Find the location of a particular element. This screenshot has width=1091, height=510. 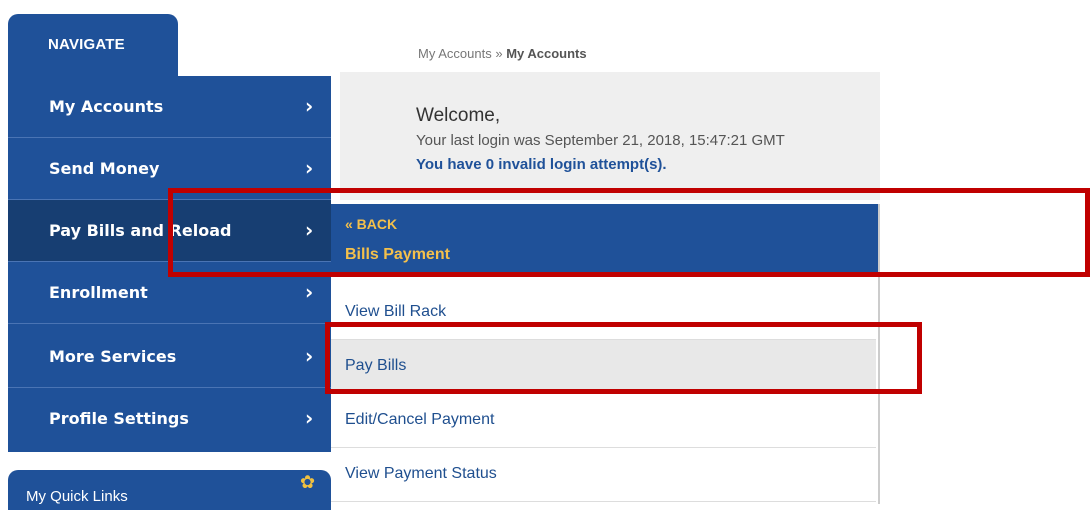

invalid-attempts-text: You have 0 invalid login attempt(s). is located at coordinates (541, 164).